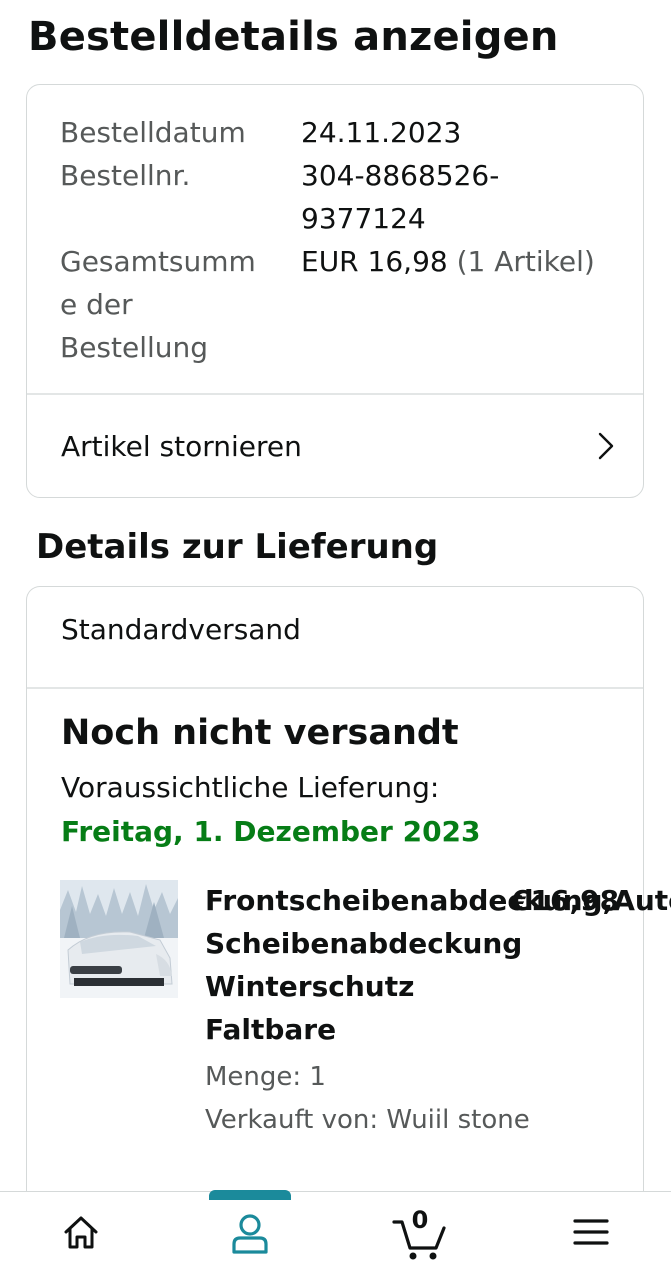 This screenshot has width=671, height=1280. I want to click on person-icon, so click(250, 1234).